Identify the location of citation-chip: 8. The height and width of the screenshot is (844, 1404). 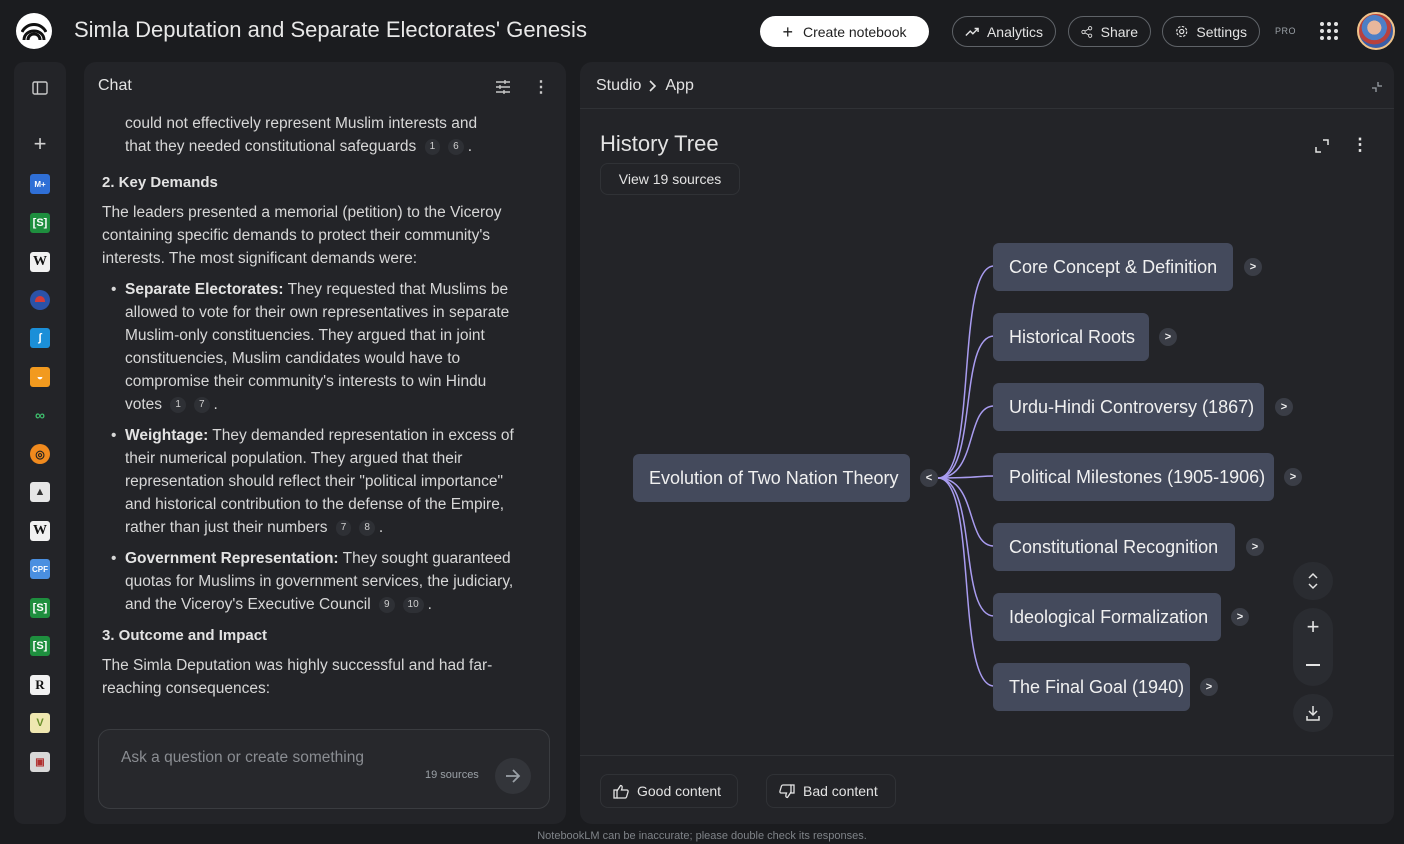
(367, 527).